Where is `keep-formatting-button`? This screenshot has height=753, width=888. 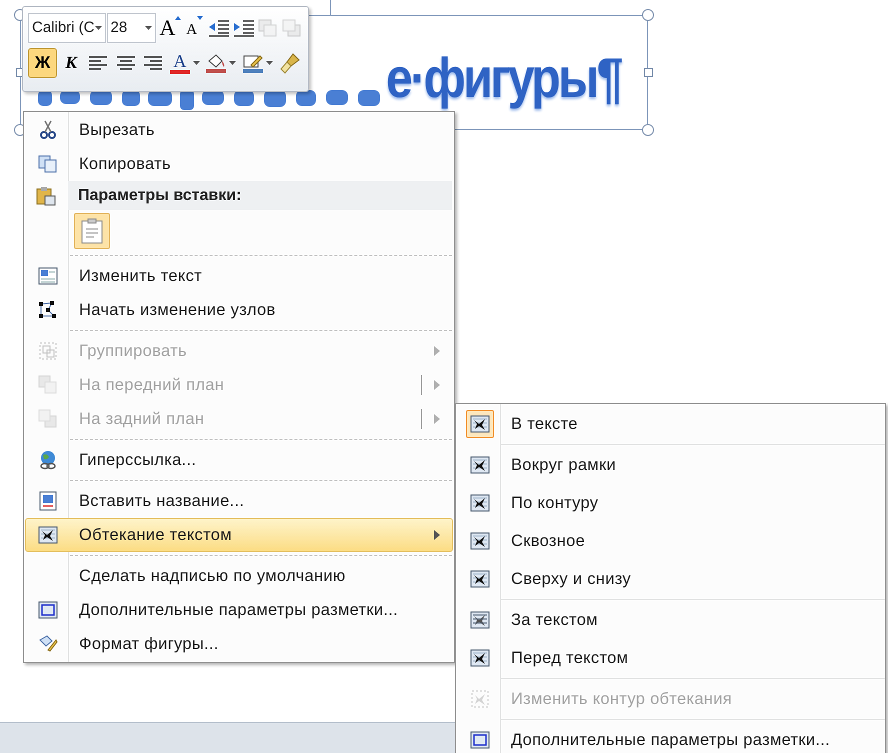
keep-formatting-button is located at coordinates (92, 231).